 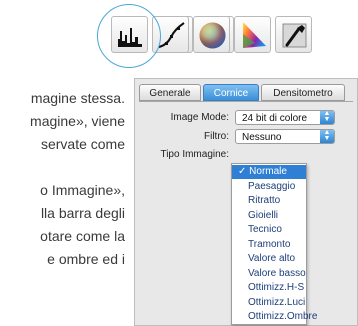 What do you see at coordinates (252, 34) in the screenshot?
I see `gamut-tool-button` at bounding box center [252, 34].